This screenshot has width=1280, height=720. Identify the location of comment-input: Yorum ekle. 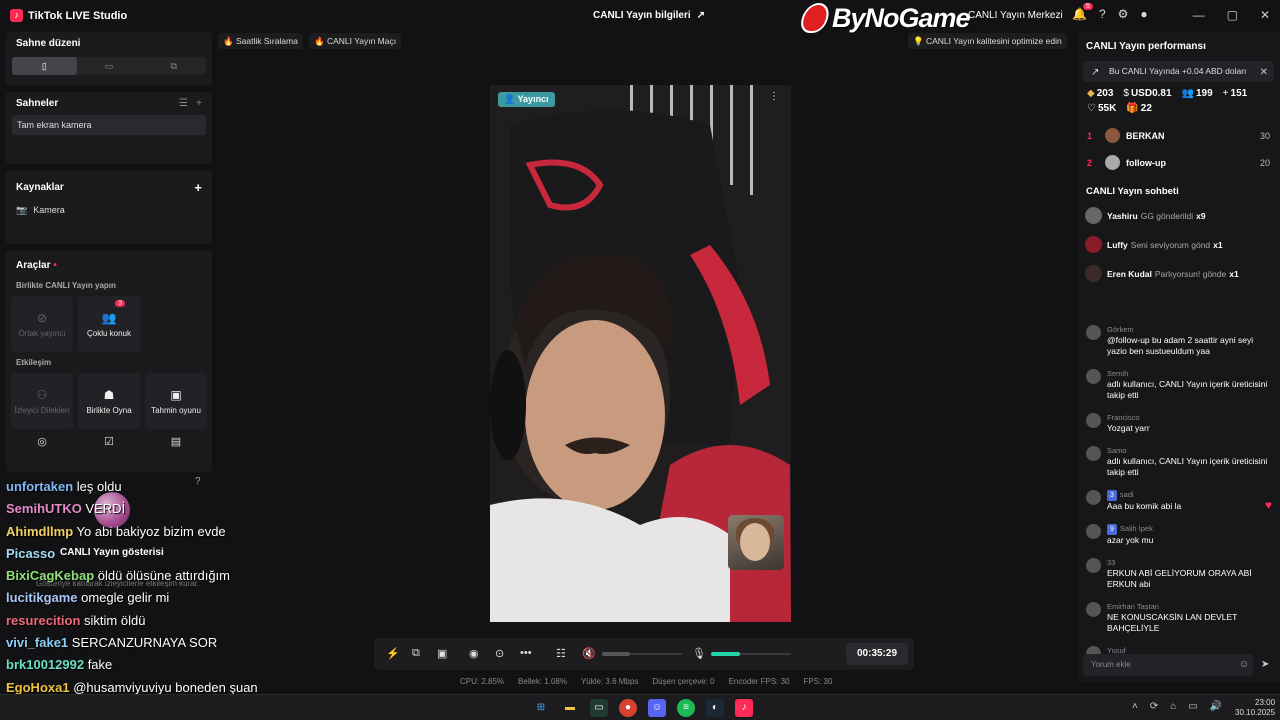
(1168, 665).